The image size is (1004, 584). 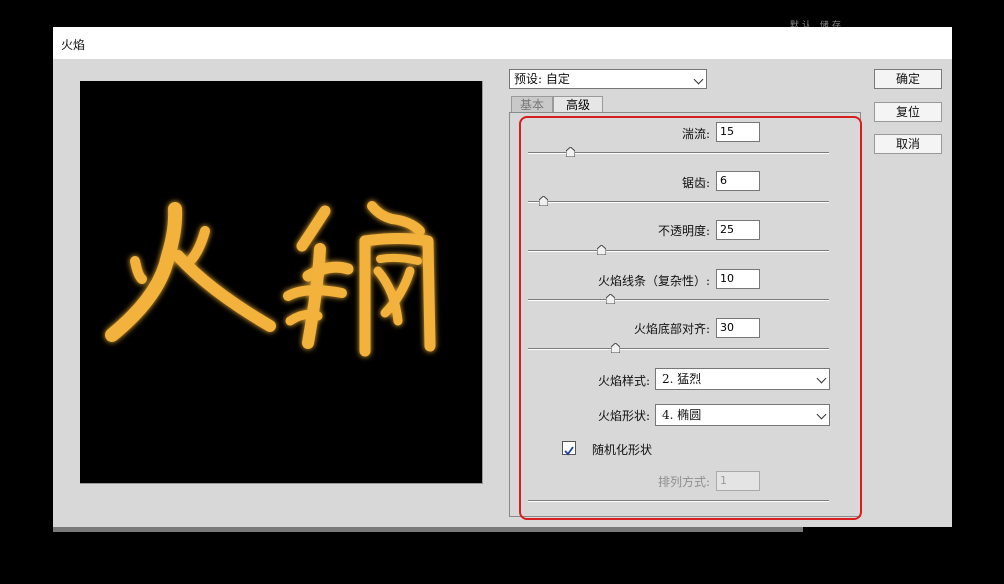 I want to click on chevron-down-icon, so click(x=698, y=79).